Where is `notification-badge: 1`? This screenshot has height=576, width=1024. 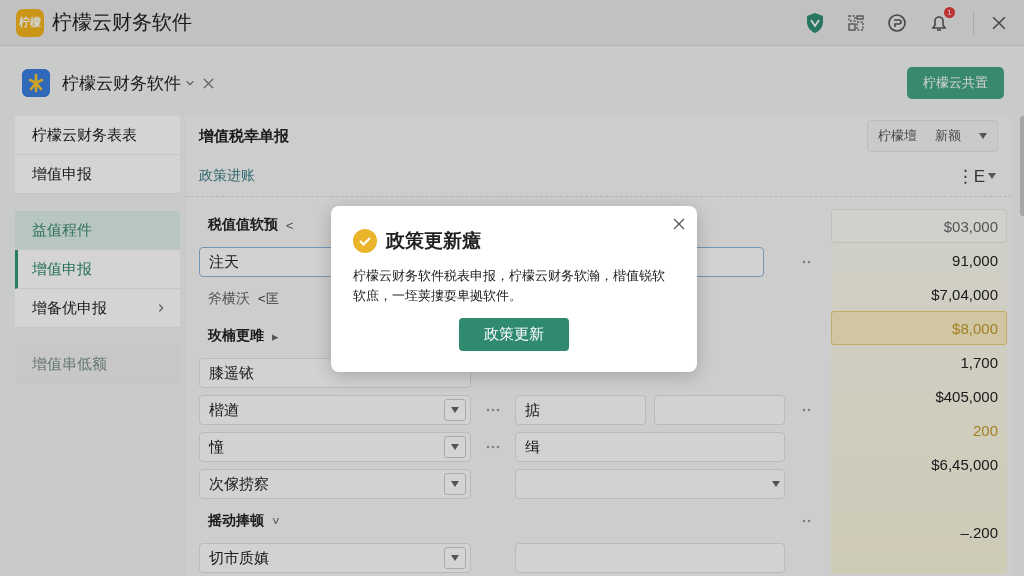 notification-badge: 1 is located at coordinates (949, 12).